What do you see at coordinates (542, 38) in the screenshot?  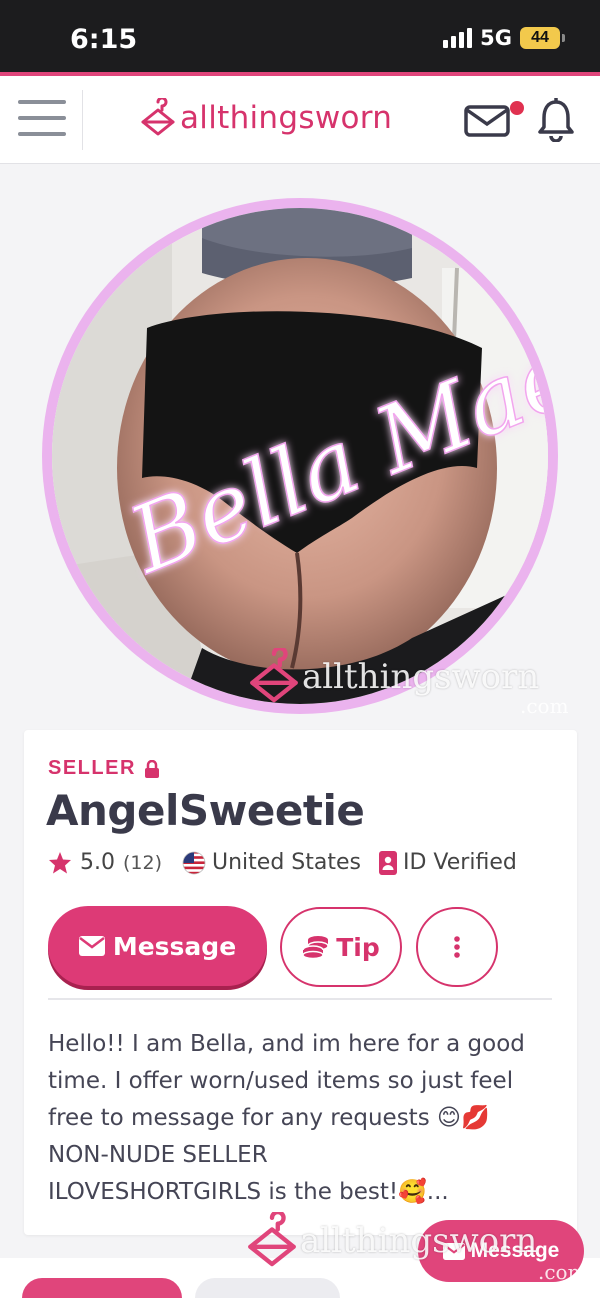 I see `battery-icon: 44` at bounding box center [542, 38].